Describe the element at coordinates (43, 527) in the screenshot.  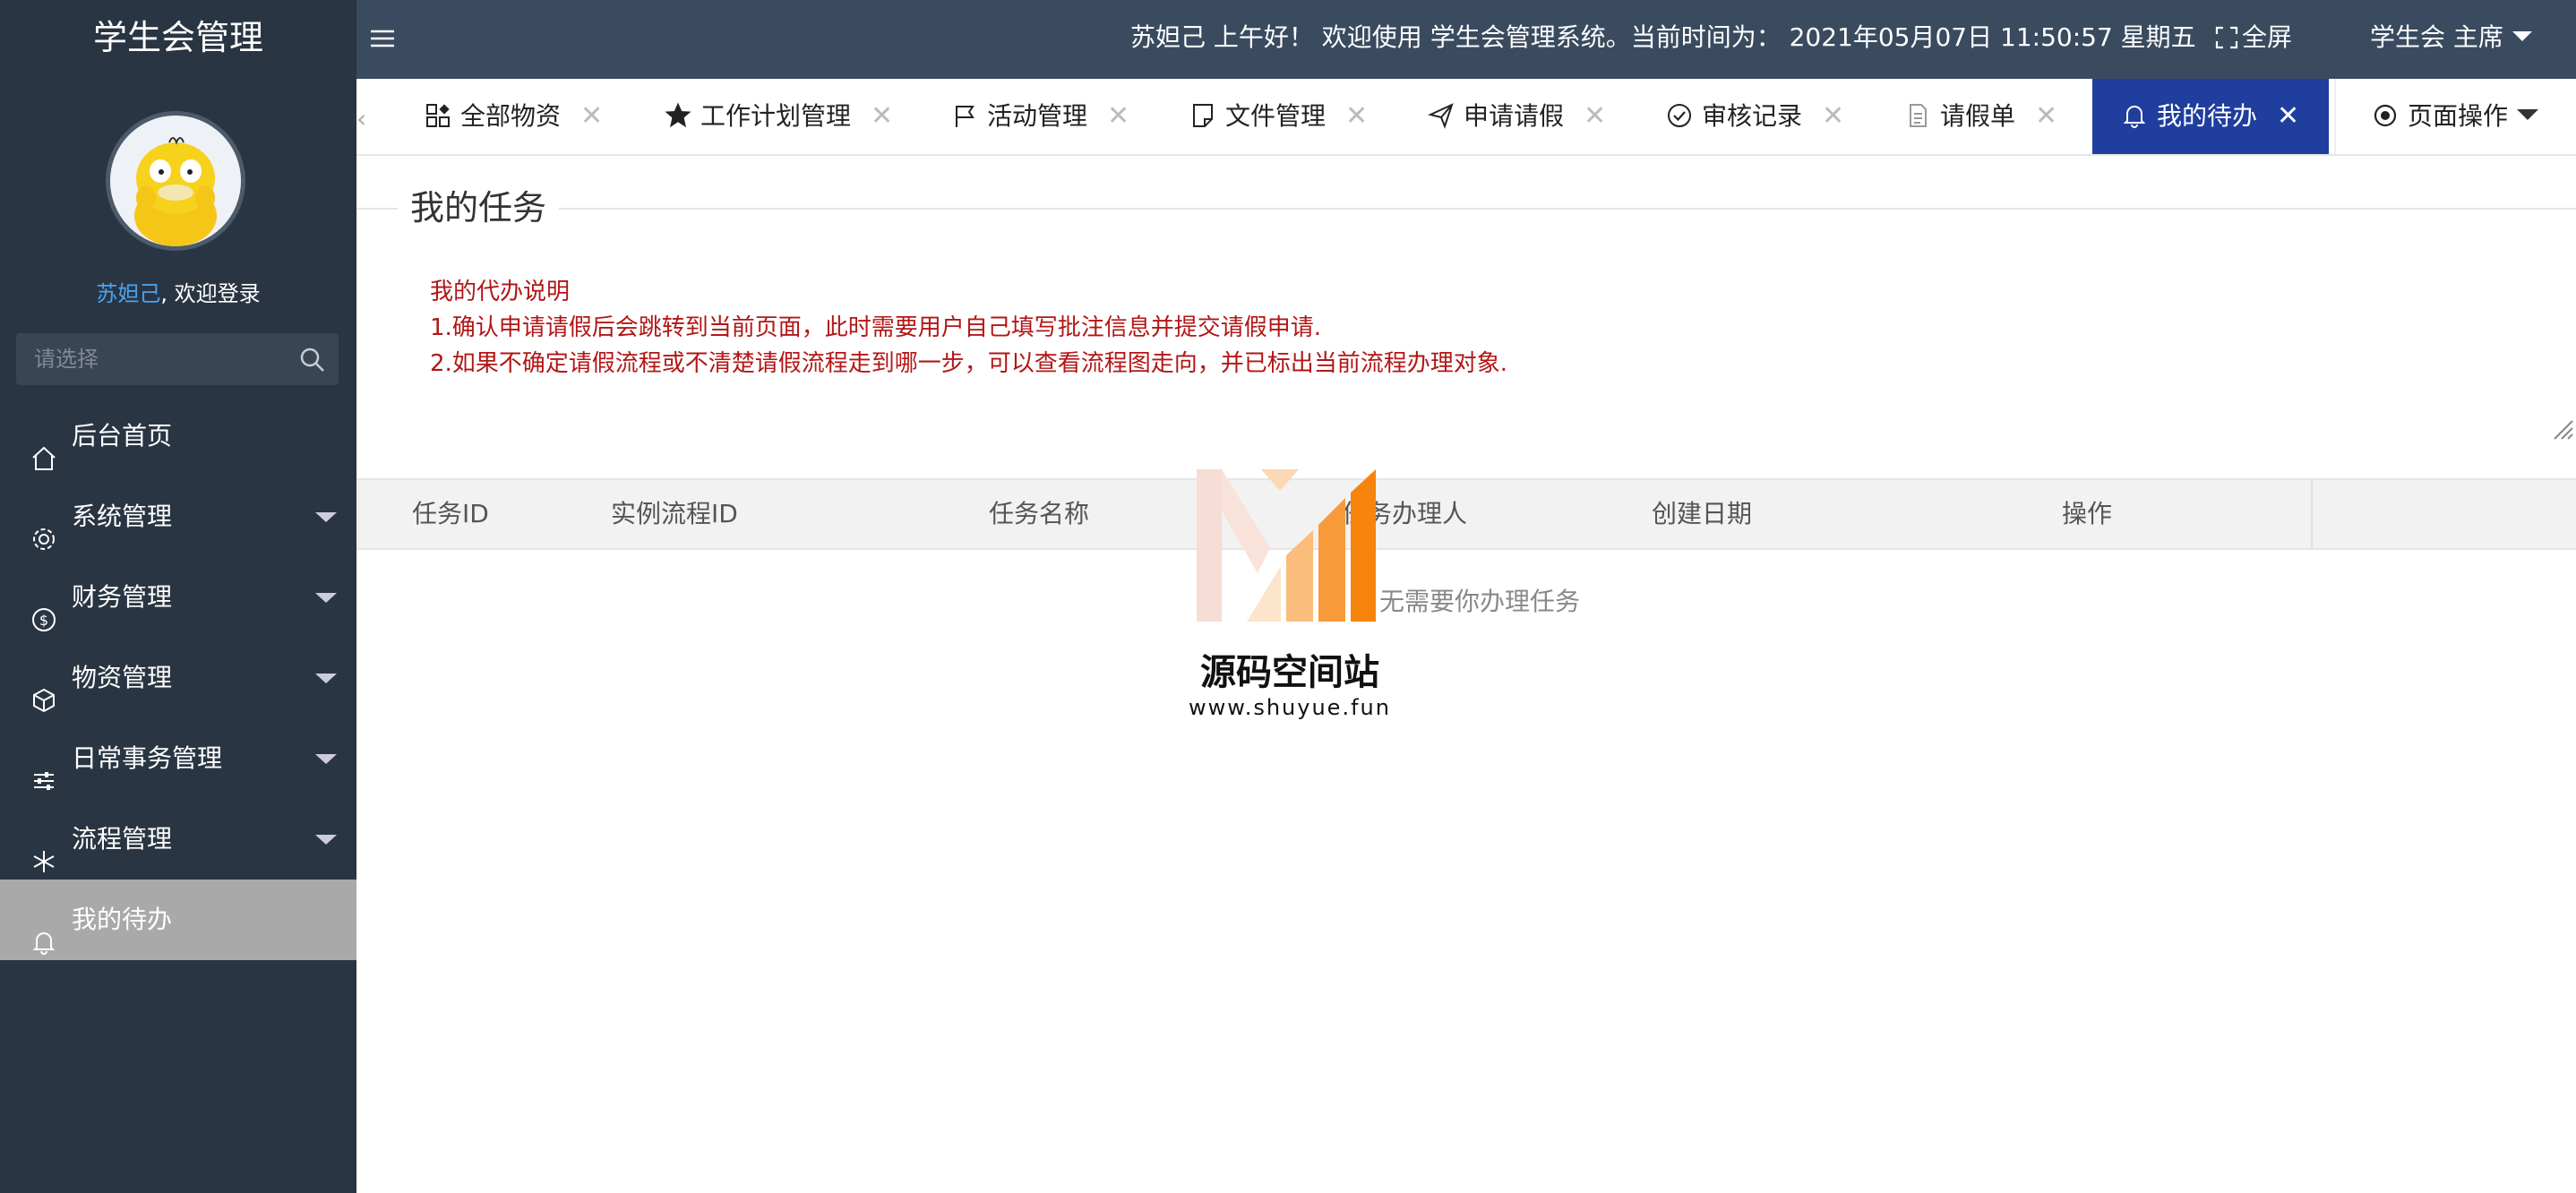
I see `gear-icon` at that location.